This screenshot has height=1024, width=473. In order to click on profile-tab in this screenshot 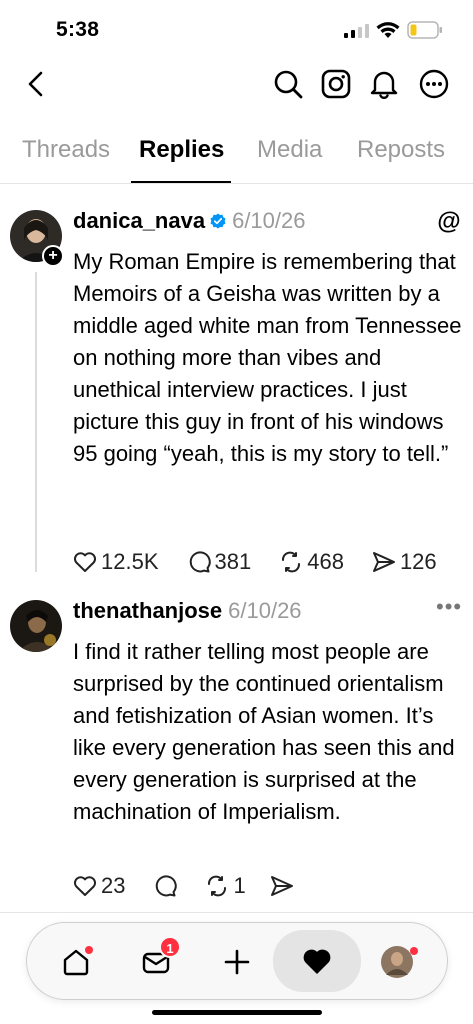, I will do `click(397, 962)`.